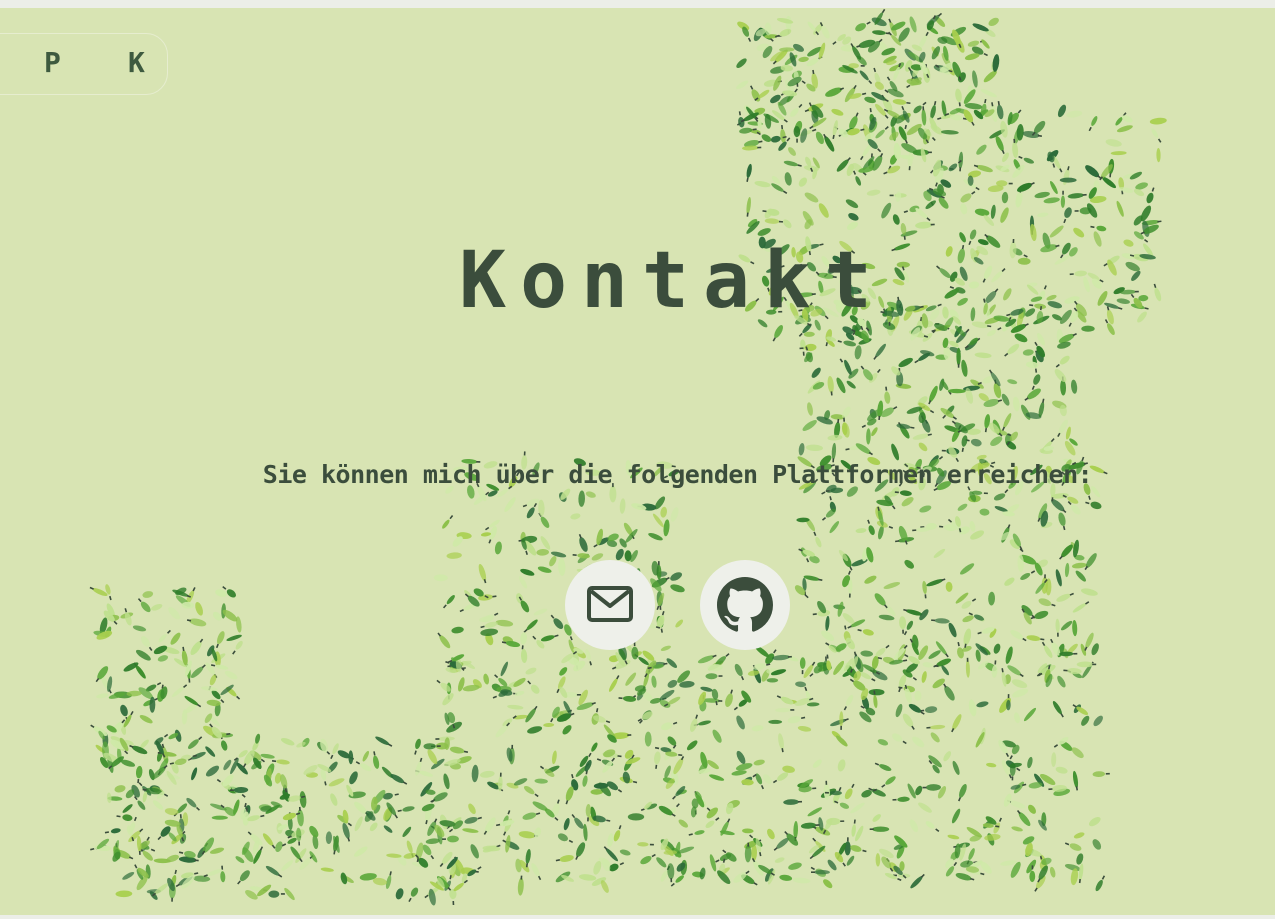 This screenshot has height=919, width=1275. What do you see at coordinates (53, 62) in the screenshot?
I see `nav-item-p: P` at bounding box center [53, 62].